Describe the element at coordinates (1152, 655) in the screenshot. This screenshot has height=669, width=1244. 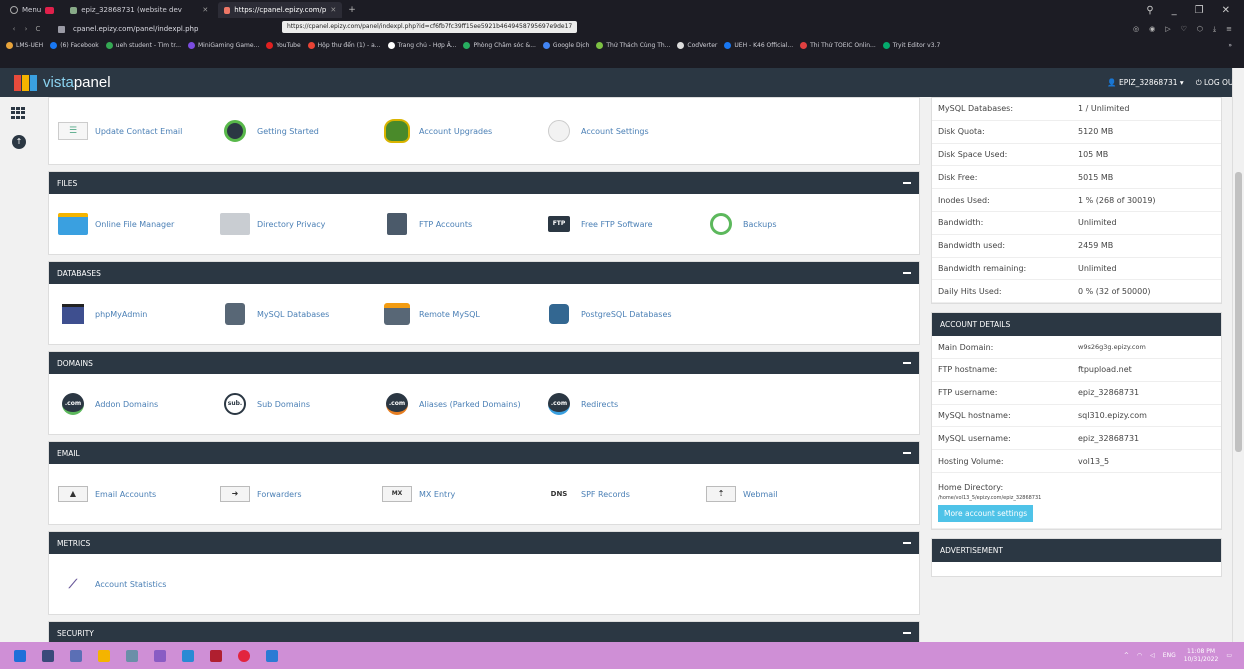
I see `volume-icon: ◁` at that location.